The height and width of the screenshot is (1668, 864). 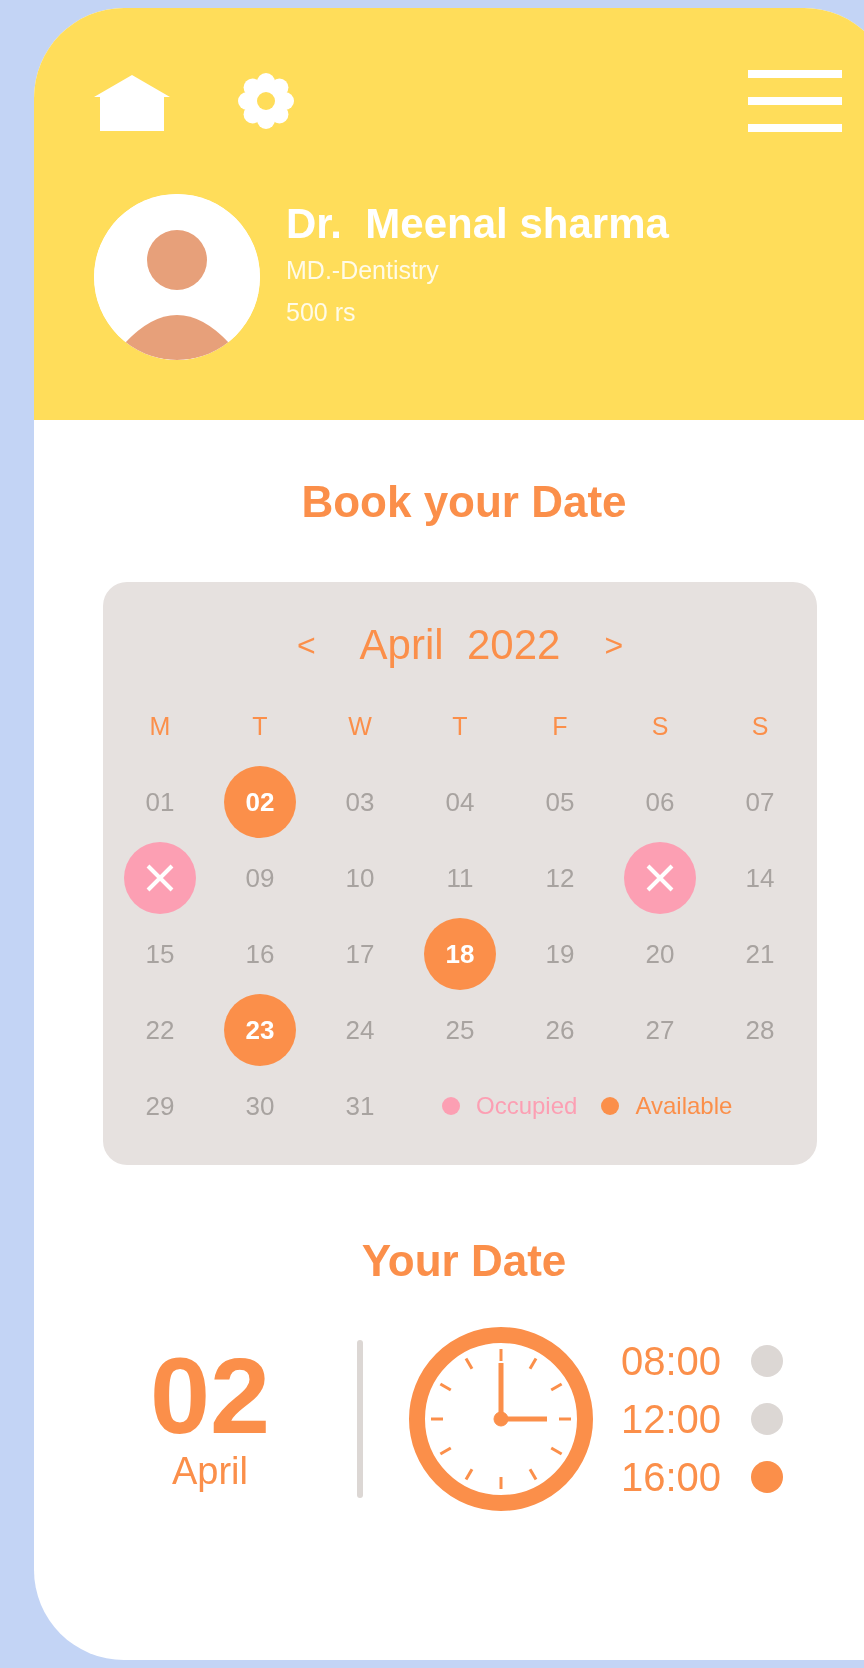 I want to click on calendar-day: 20, so click(x=660, y=954).